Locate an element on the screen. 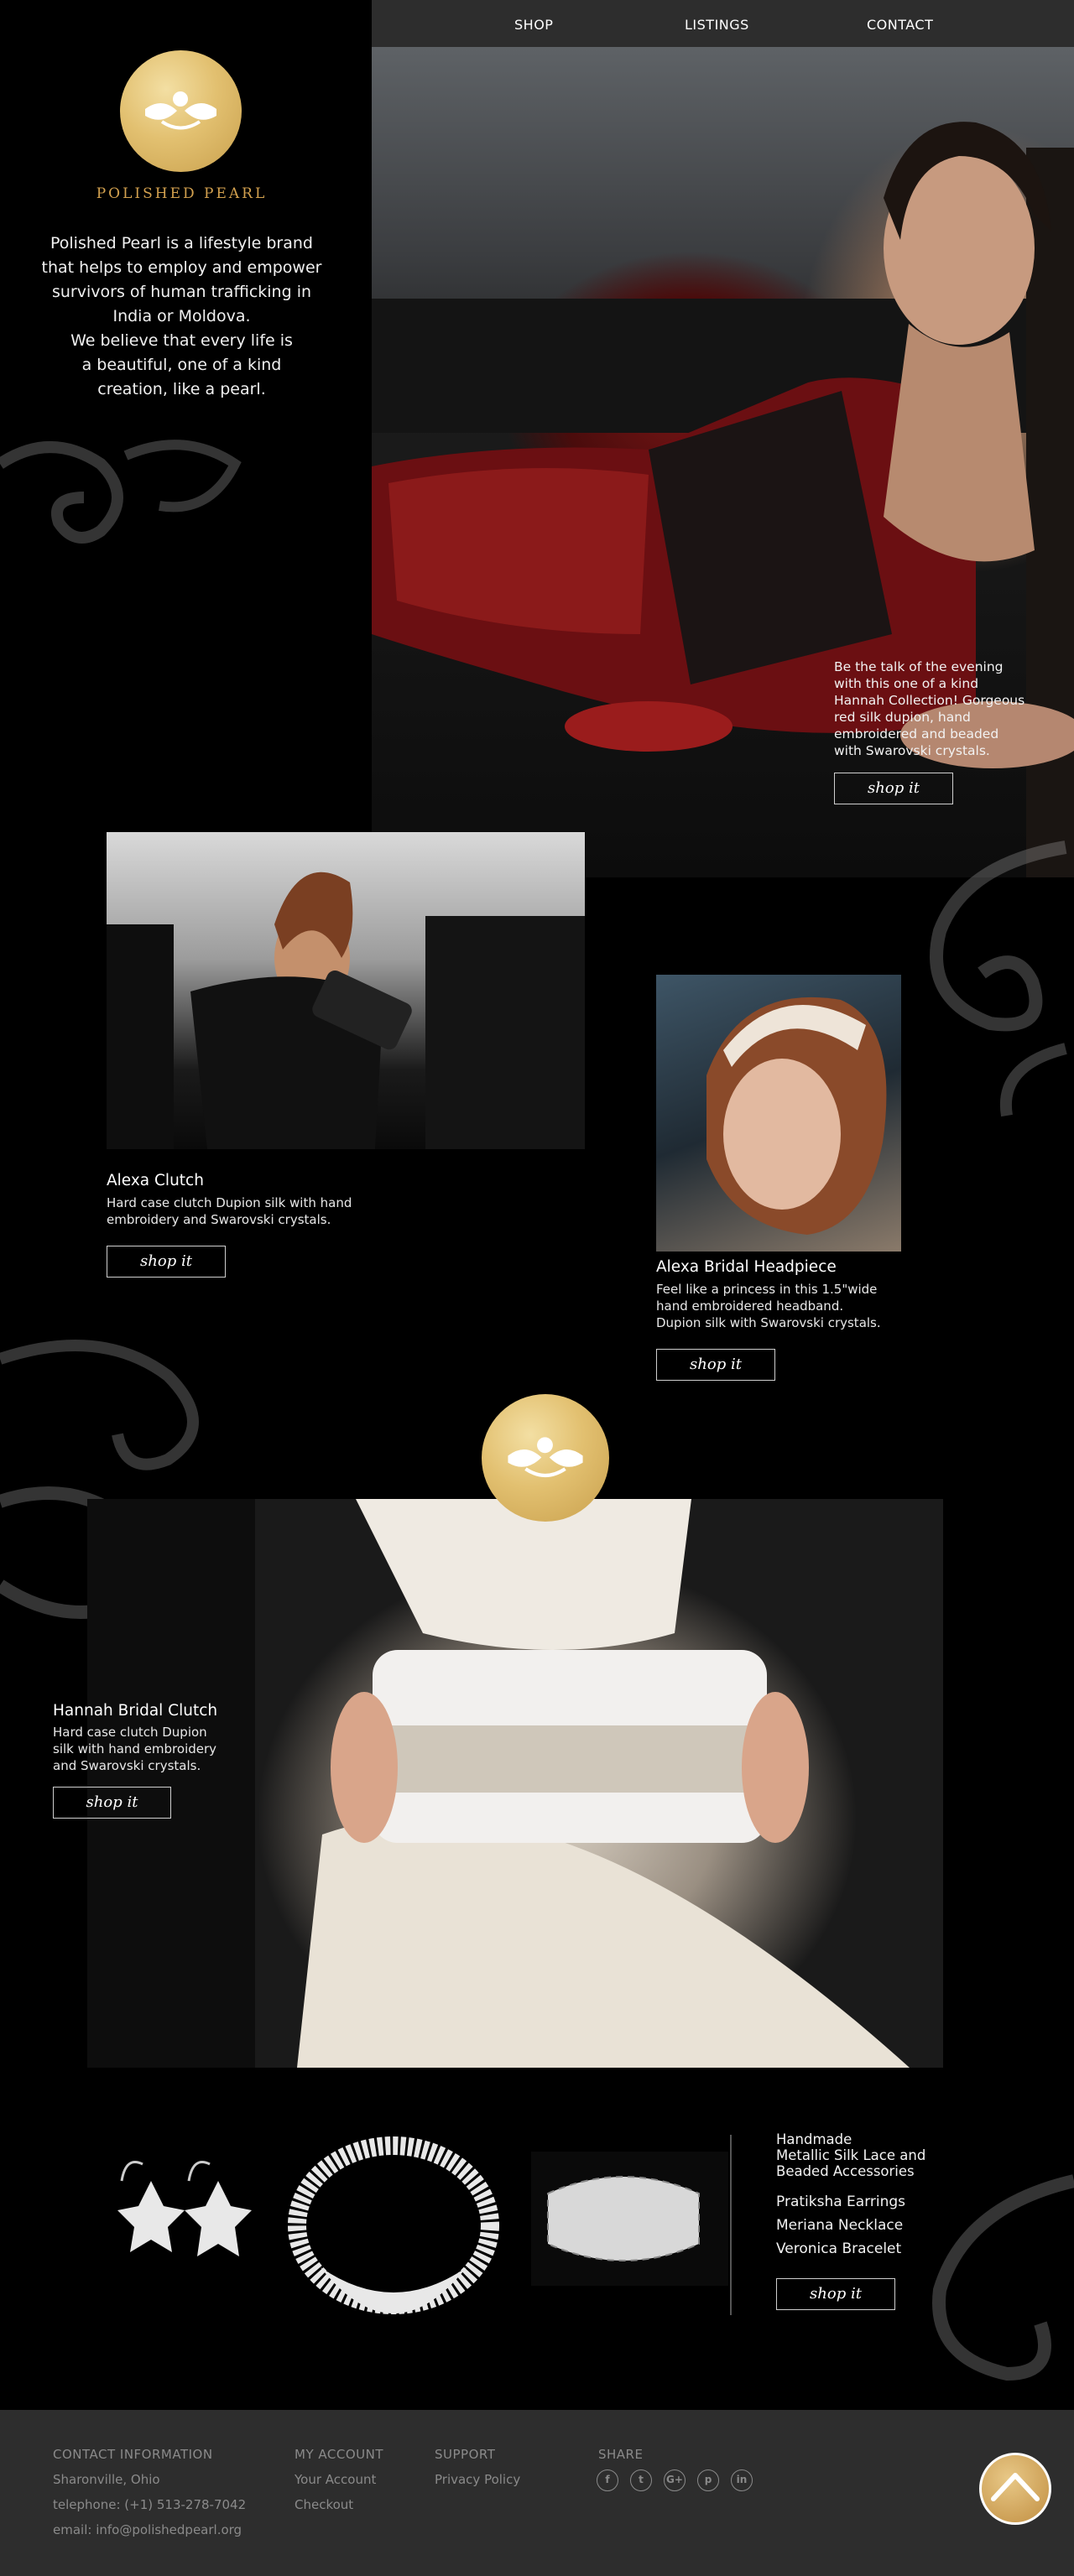 The image size is (1074, 2576). desc-line: Hard case clutch Dupion is located at coordinates (130, 1732).